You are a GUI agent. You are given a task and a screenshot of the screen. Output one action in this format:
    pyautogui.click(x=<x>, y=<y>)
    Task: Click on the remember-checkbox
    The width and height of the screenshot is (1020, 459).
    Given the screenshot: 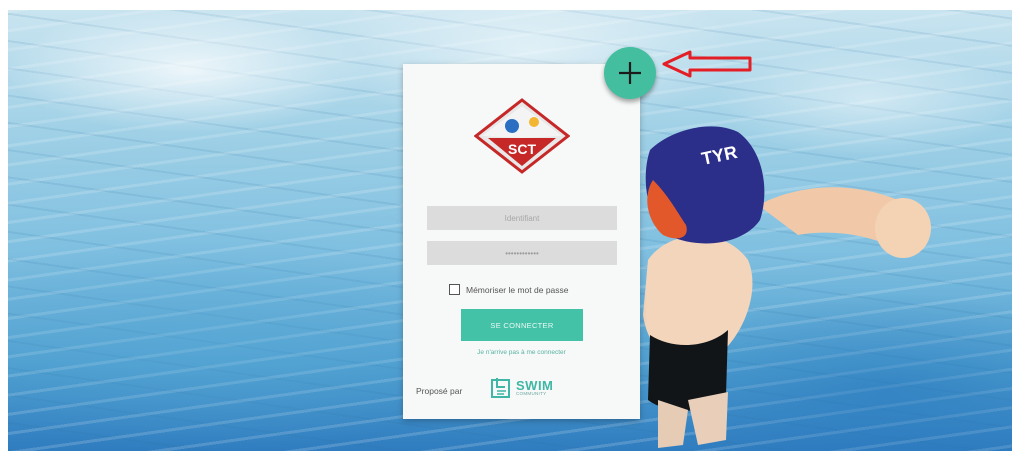 What is the action you would take?
    pyautogui.click(x=454, y=289)
    